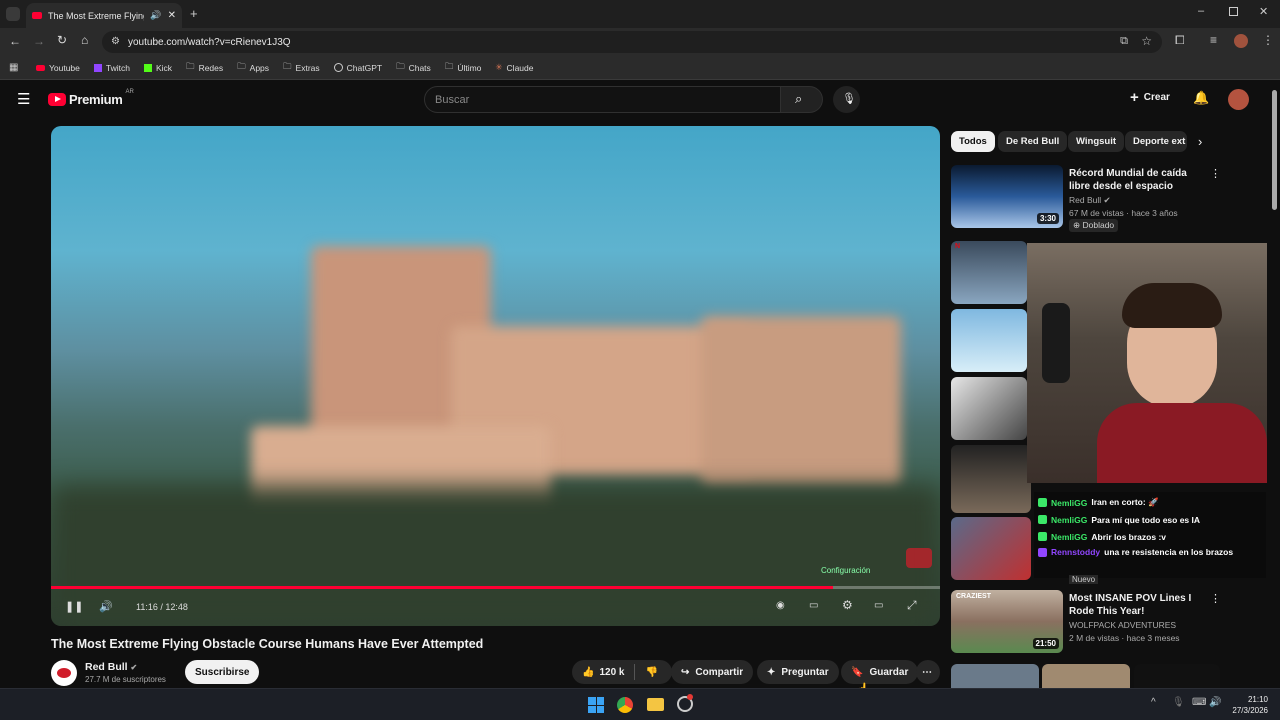 This screenshot has height=720, width=1280. Describe the element at coordinates (301, 68) in the screenshot. I see `bookmark-extras: 🗀 Extras` at that location.